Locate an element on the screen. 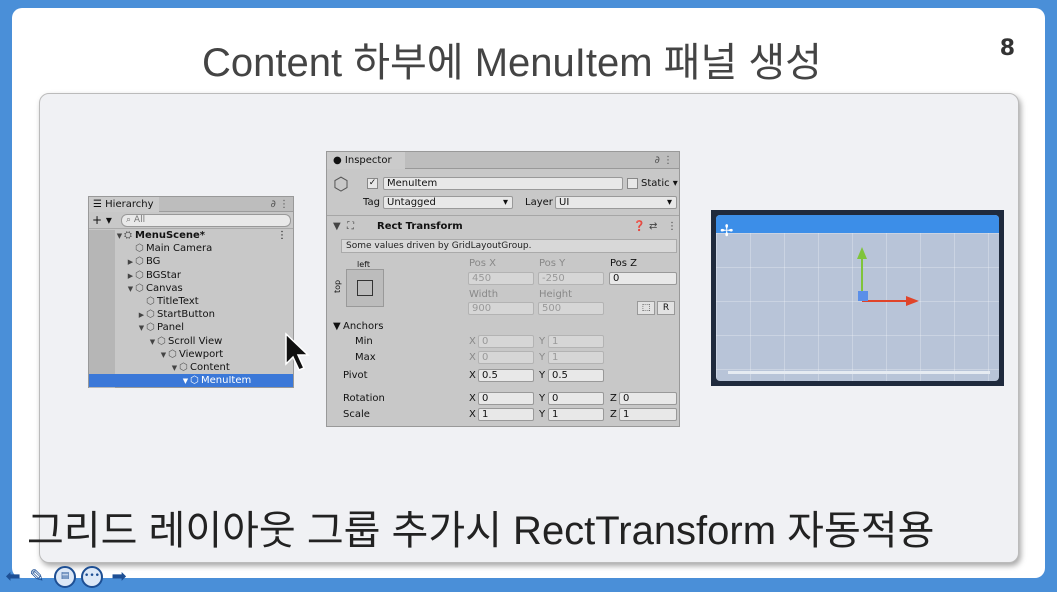  hierarchy-row: ⬡ Main Camera is located at coordinates (191, 248).